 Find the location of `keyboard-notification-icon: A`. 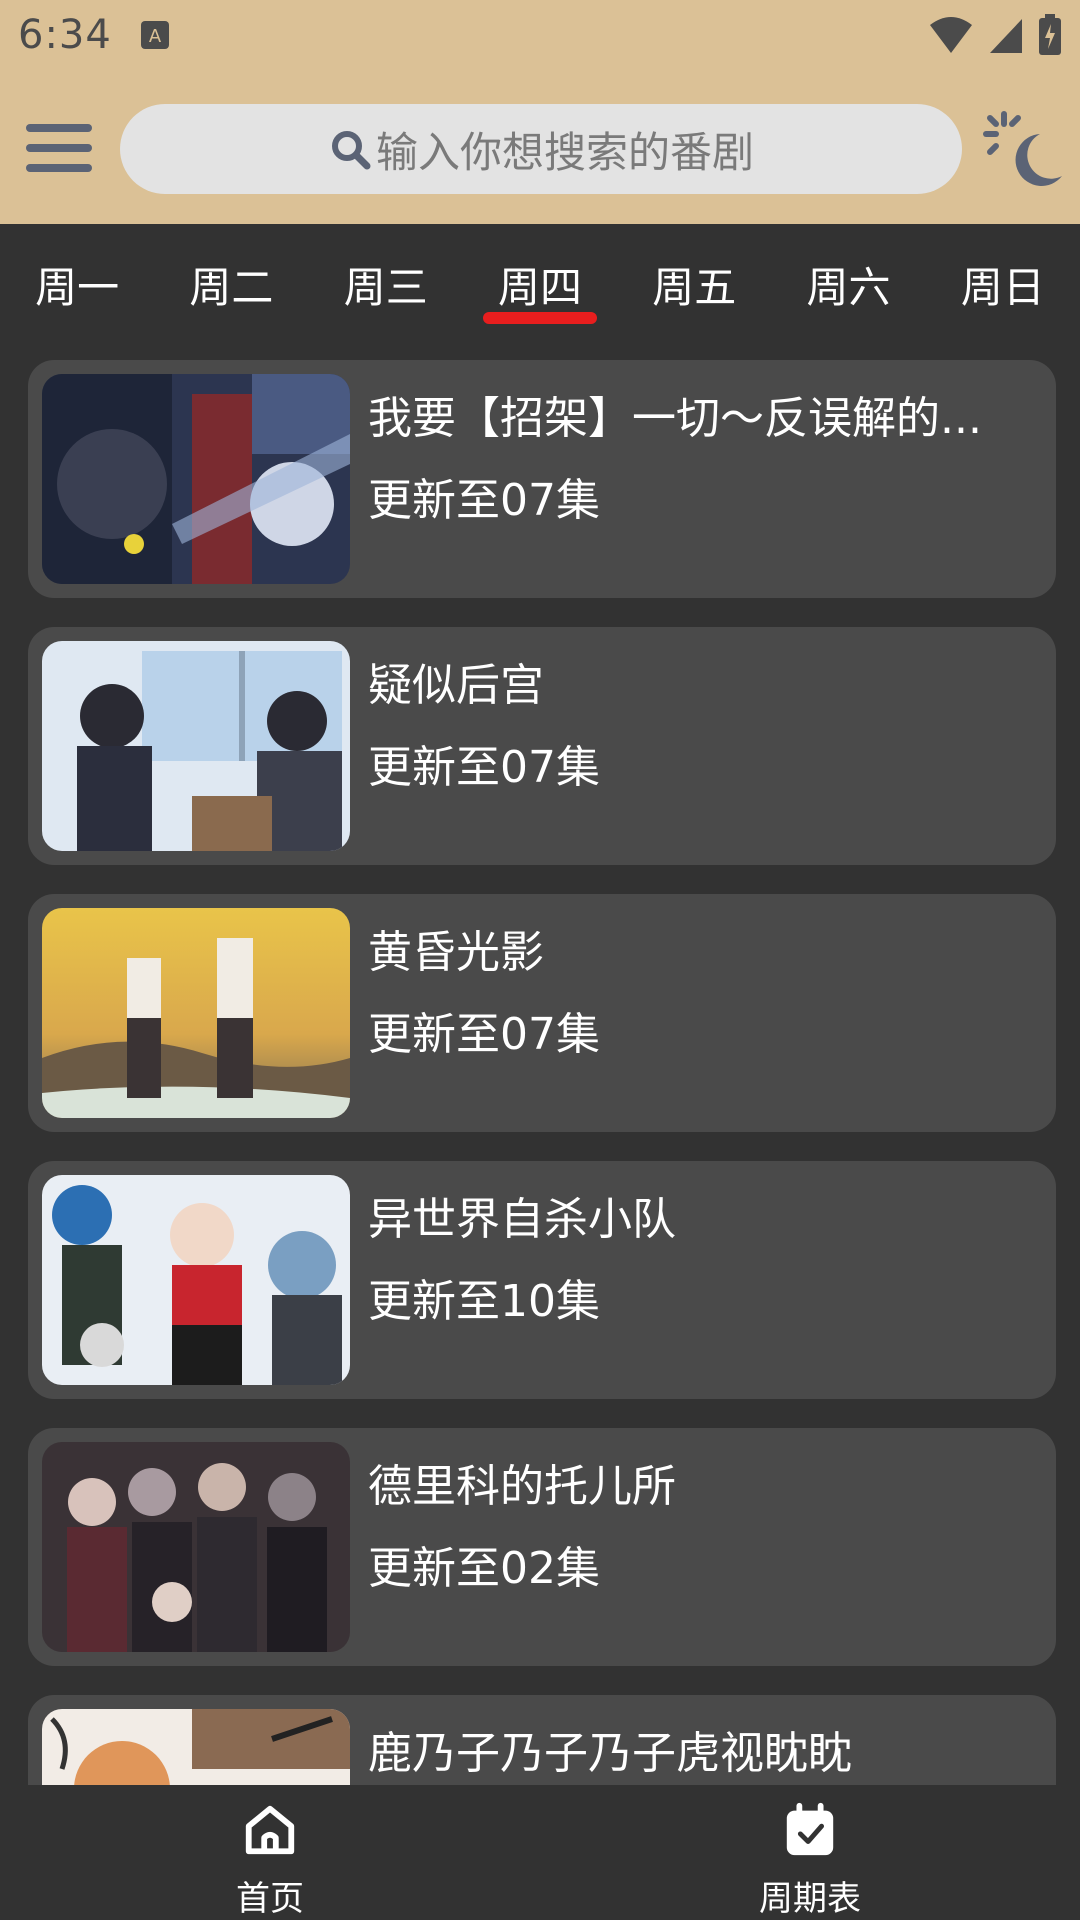

keyboard-notification-icon: A is located at coordinates (155, 35).